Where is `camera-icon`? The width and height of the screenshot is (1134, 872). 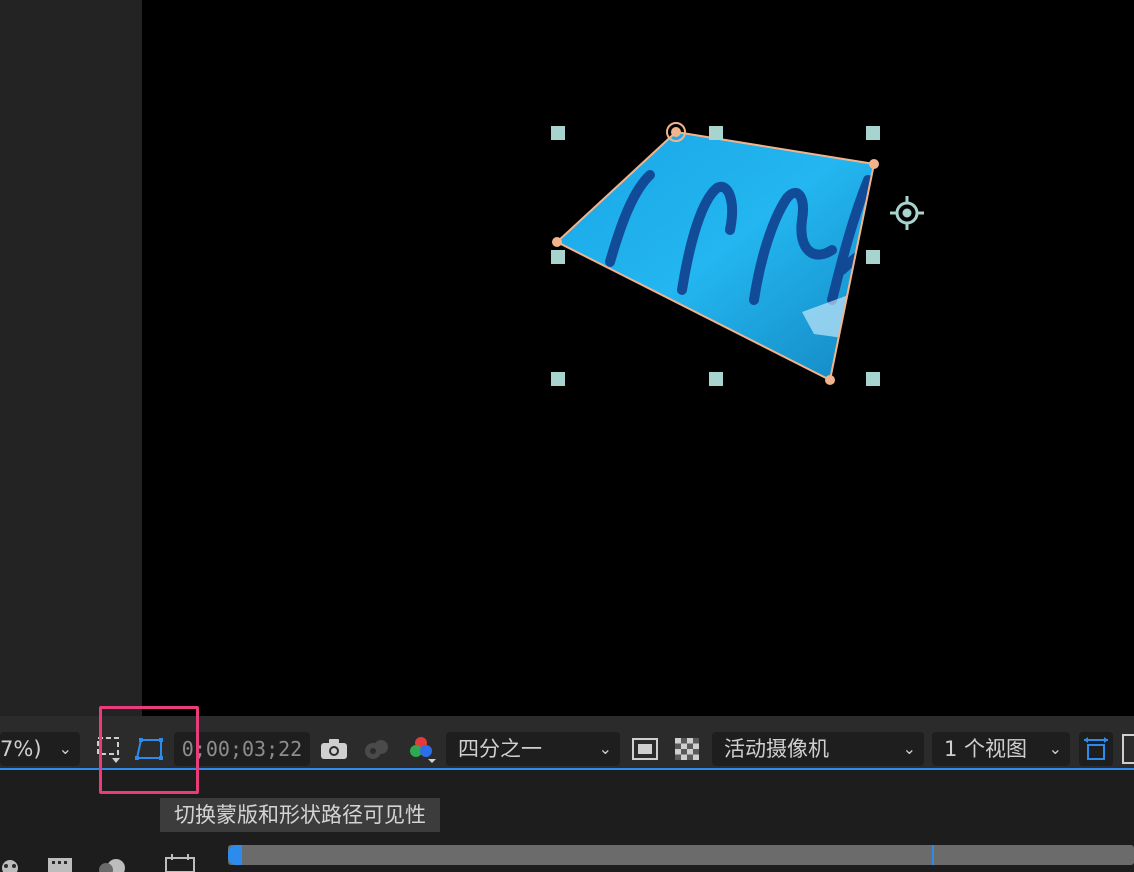
camera-icon is located at coordinates (334, 749).